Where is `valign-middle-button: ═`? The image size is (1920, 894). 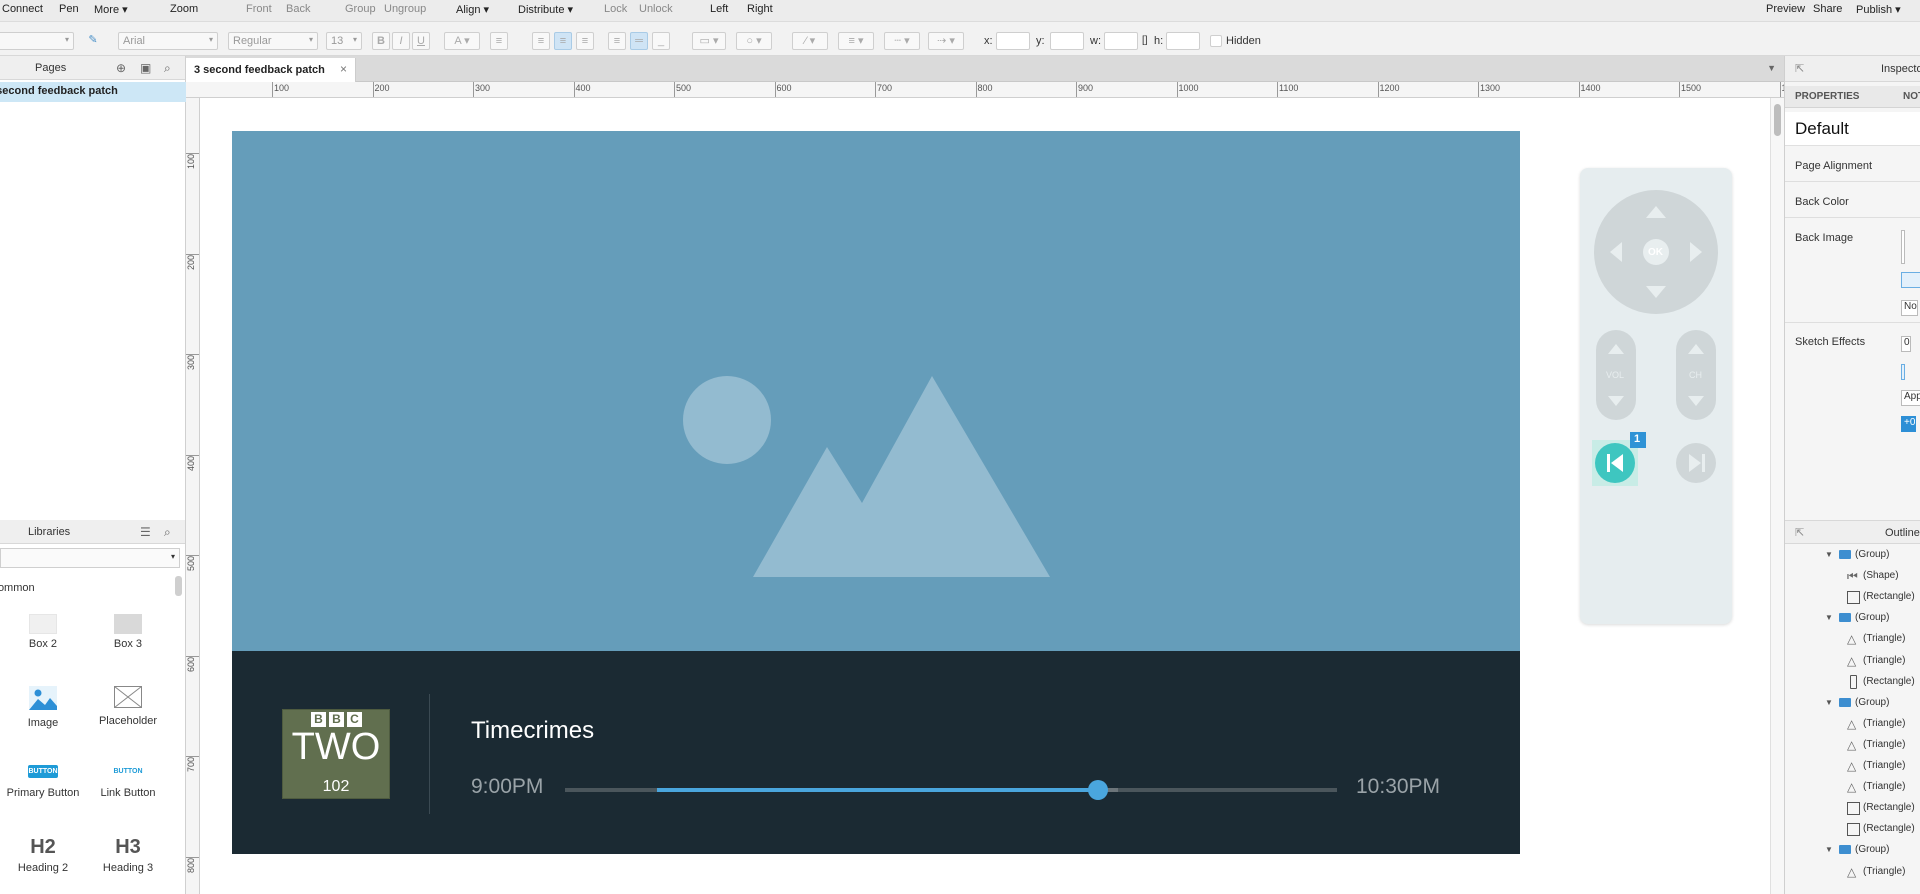
valign-middle-button: ═ is located at coordinates (639, 41).